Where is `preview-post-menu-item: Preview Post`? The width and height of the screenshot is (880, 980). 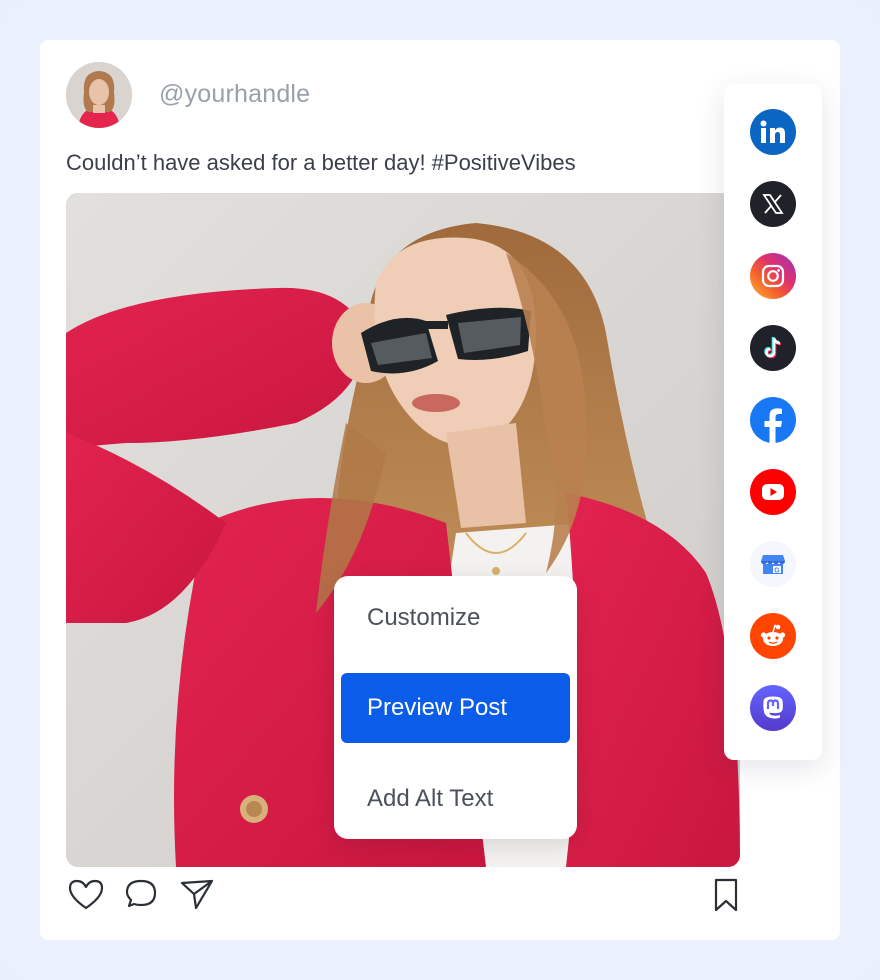 preview-post-menu-item: Preview Post is located at coordinates (455, 708).